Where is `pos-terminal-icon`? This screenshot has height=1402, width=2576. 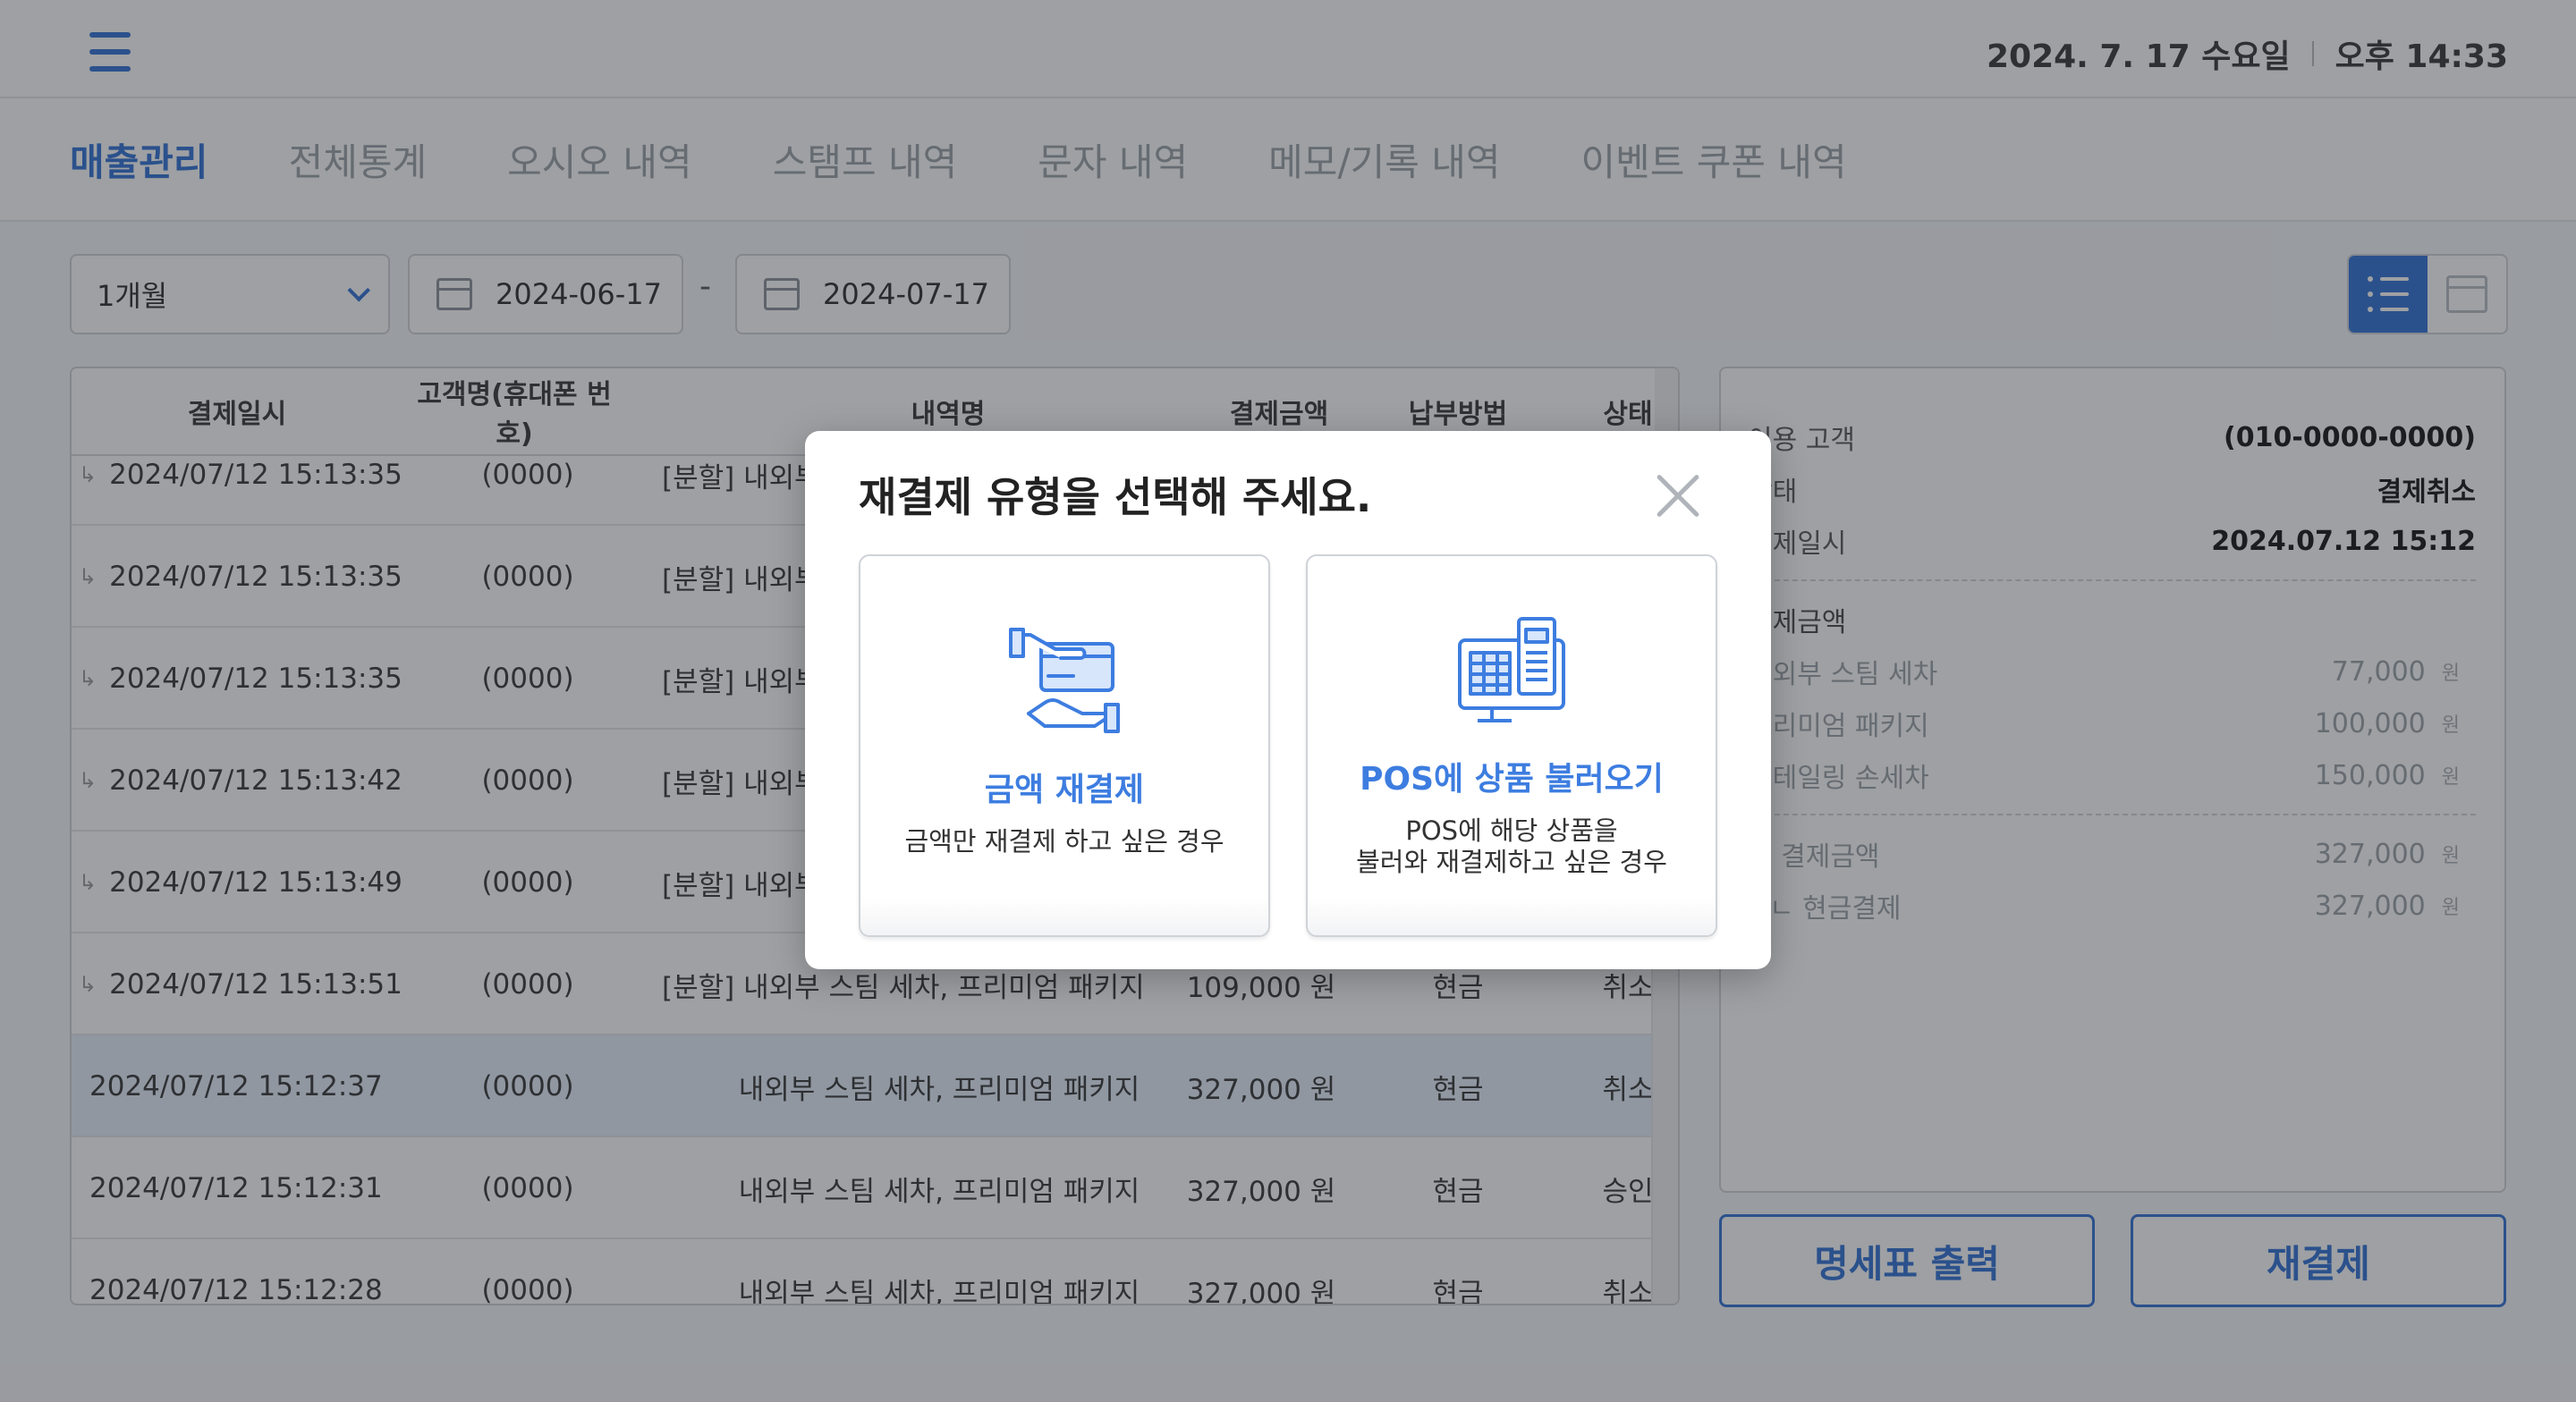 pos-terminal-icon is located at coordinates (1511, 669).